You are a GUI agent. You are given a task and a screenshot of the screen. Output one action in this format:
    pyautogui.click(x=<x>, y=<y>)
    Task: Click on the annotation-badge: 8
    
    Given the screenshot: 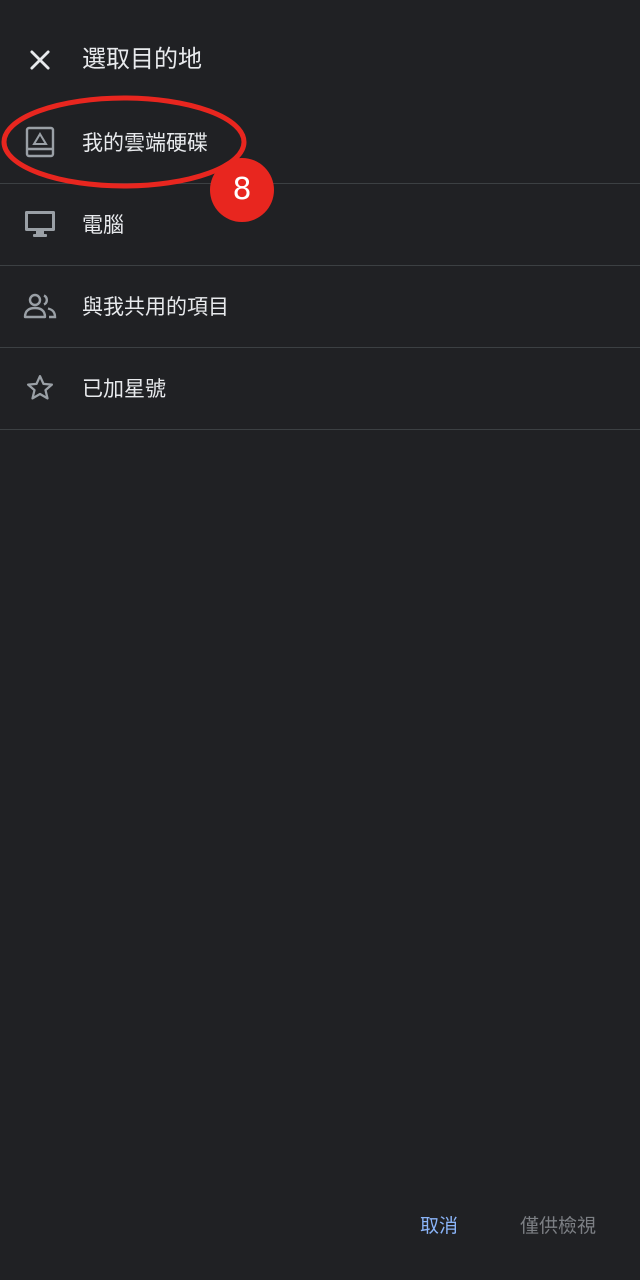 What is the action you would take?
    pyautogui.click(x=242, y=190)
    